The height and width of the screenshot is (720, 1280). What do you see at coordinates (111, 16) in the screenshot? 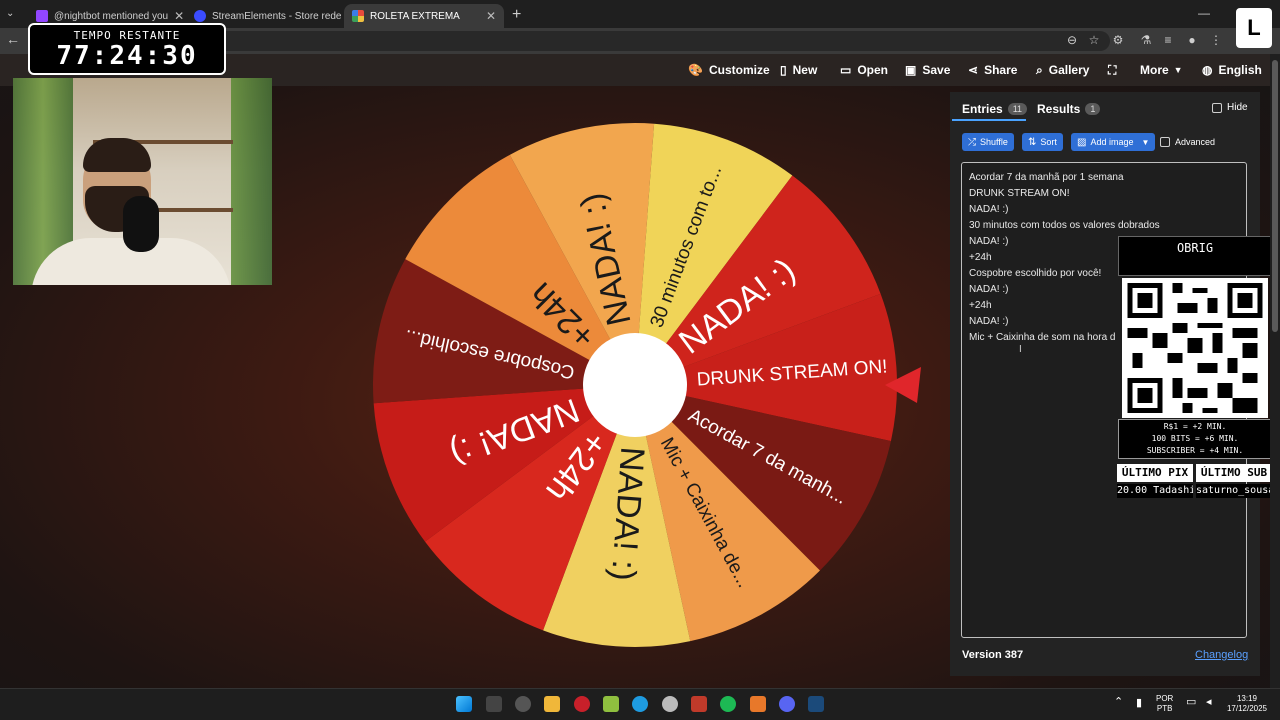
I see `tab-title: @nightbot mentioned you` at bounding box center [111, 16].